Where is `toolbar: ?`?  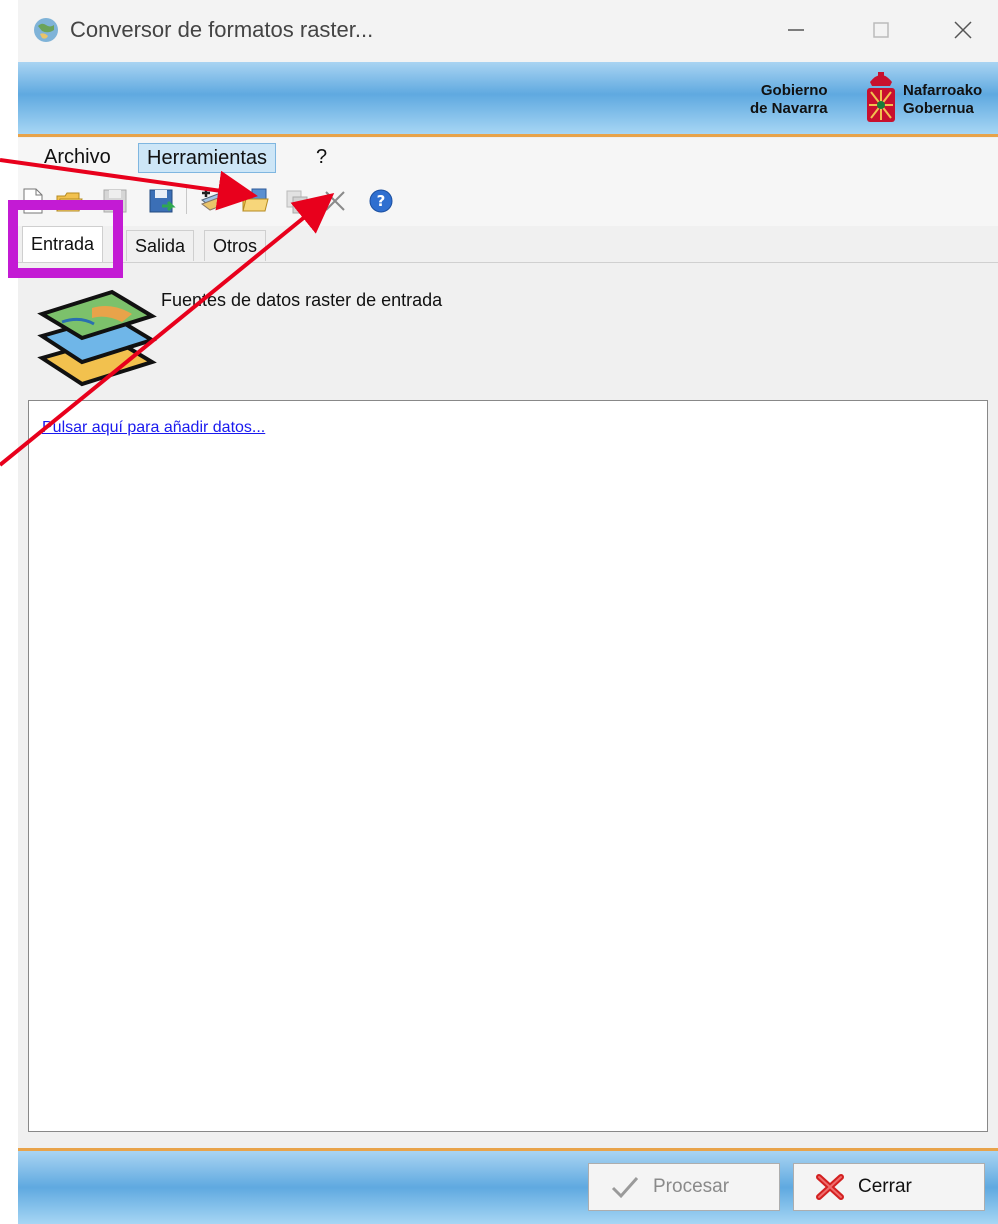
toolbar: ? is located at coordinates (508, 202).